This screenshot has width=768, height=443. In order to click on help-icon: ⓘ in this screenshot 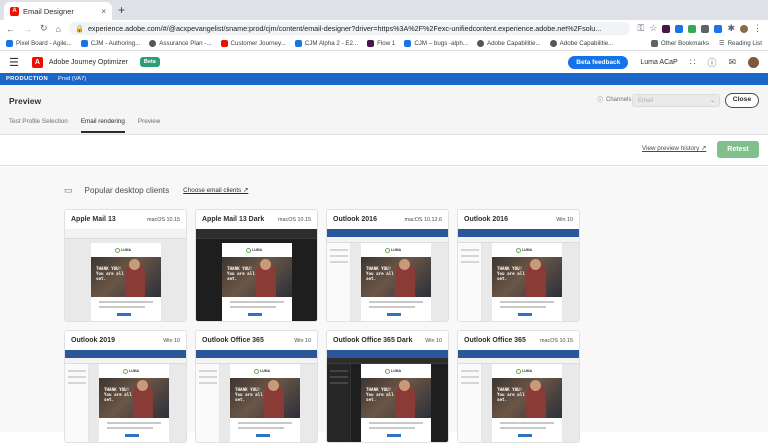, I will do `click(711, 62)`.